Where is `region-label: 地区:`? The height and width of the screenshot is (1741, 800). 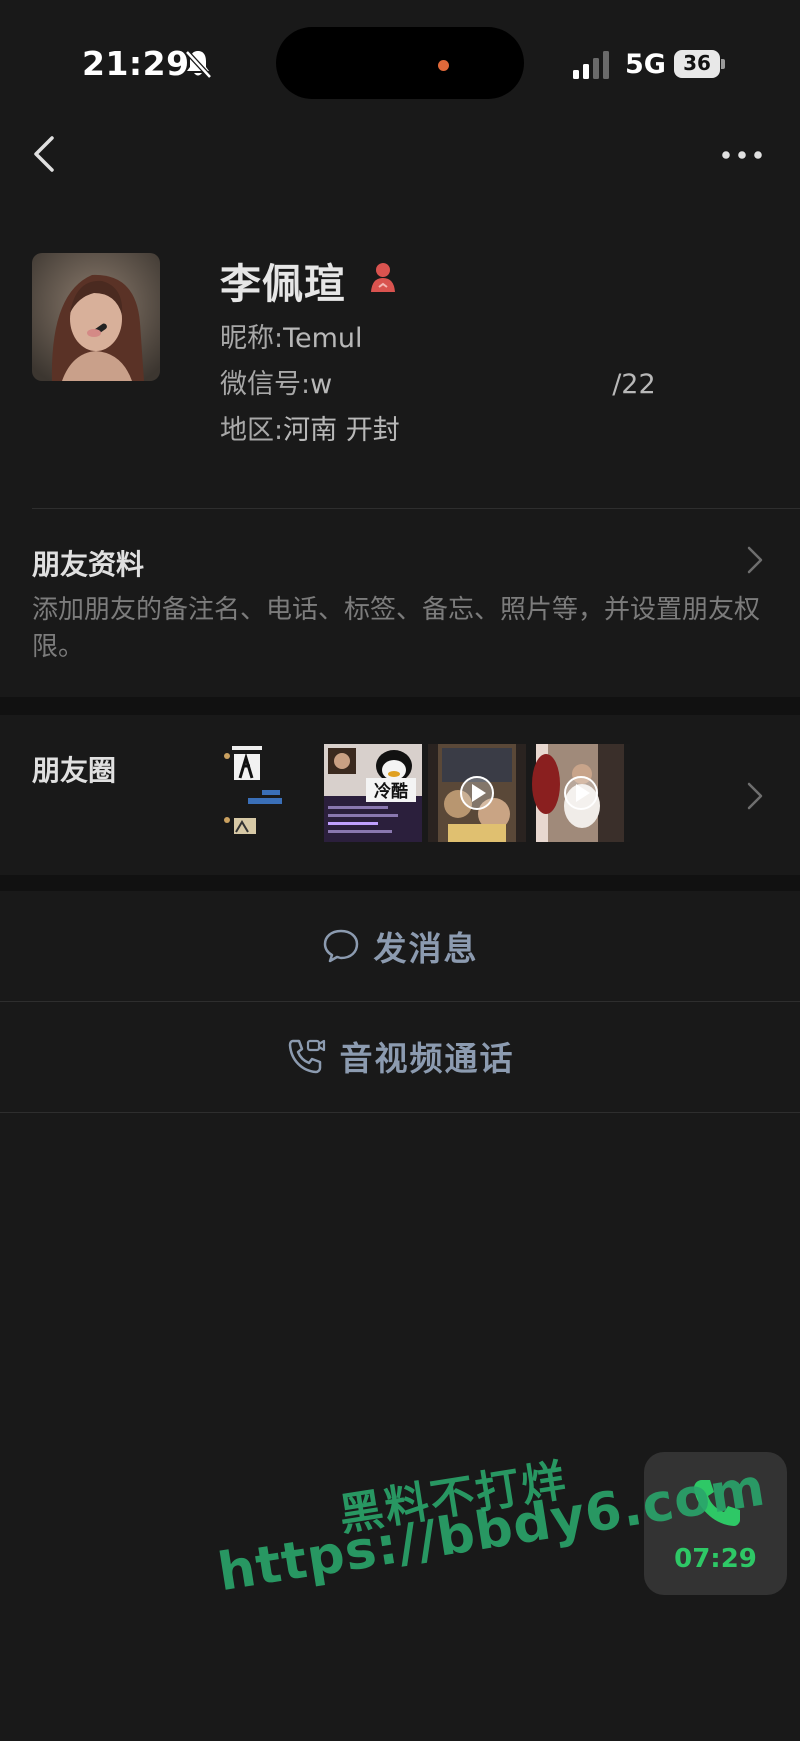 region-label: 地区: is located at coordinates (252, 430).